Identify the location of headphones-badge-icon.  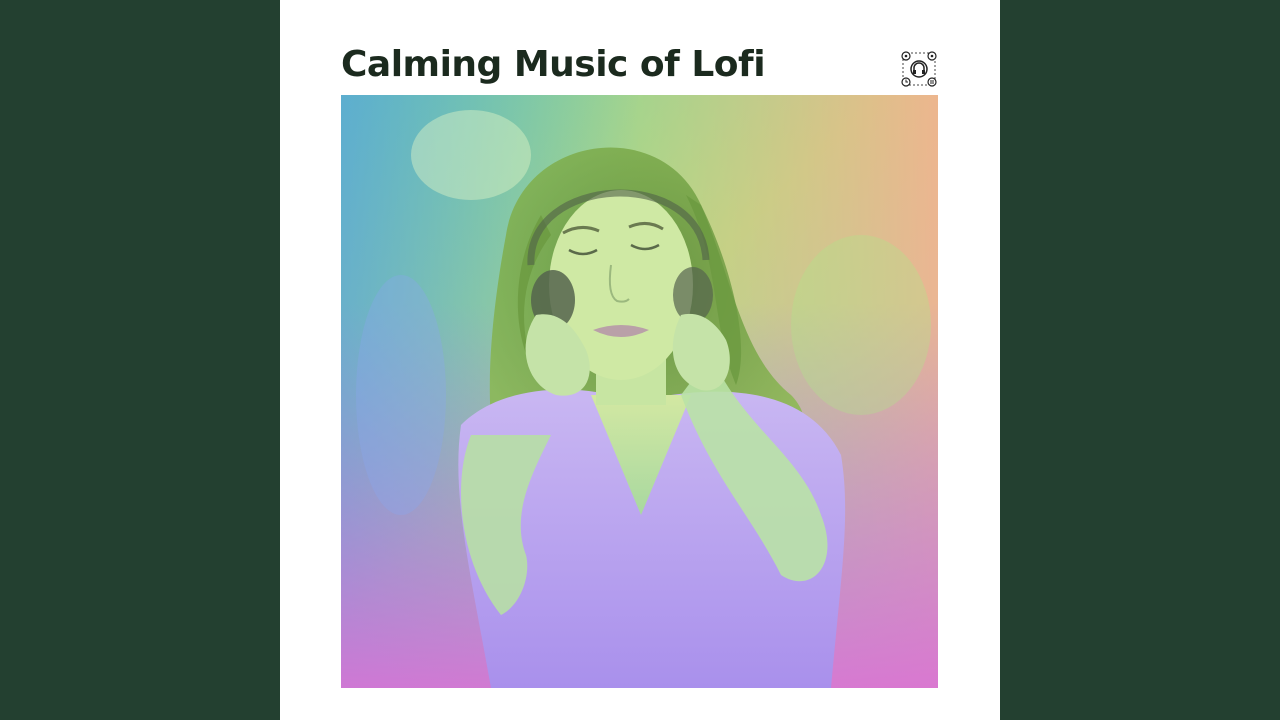
(919, 69).